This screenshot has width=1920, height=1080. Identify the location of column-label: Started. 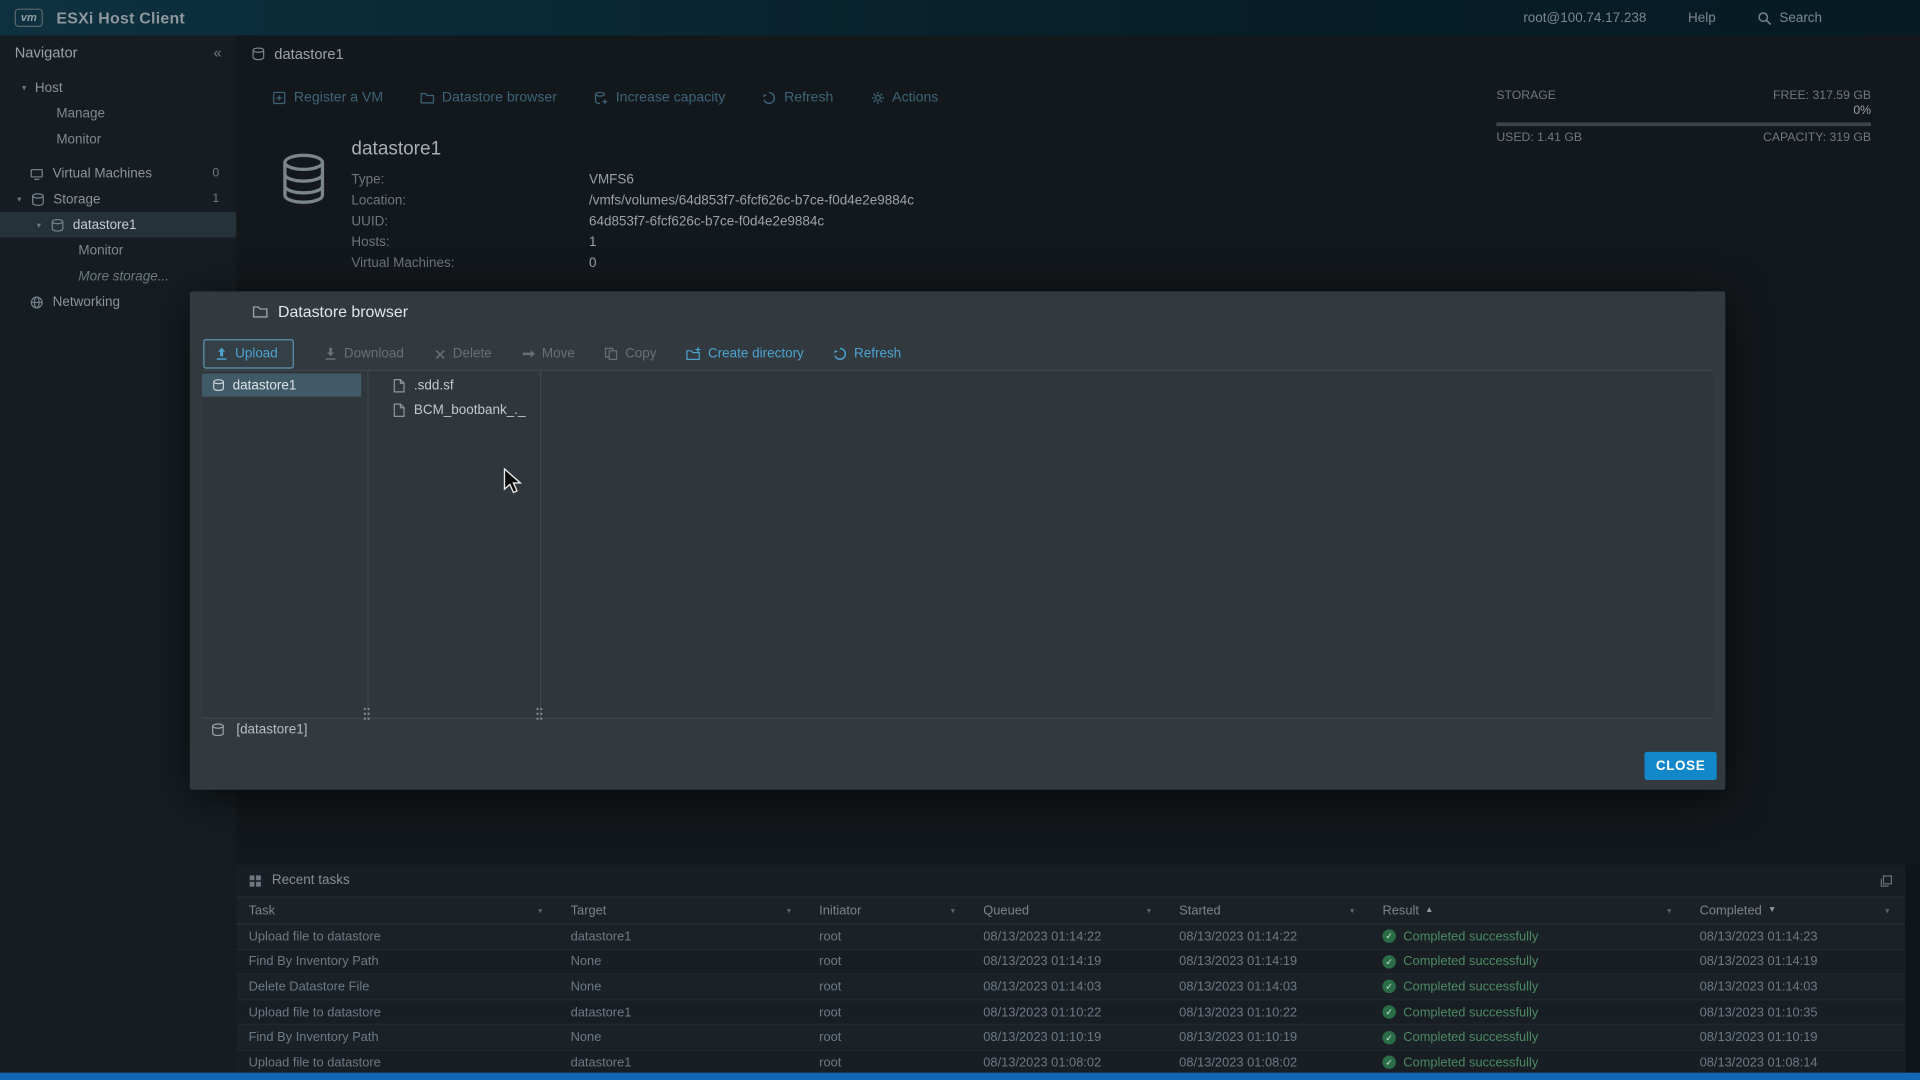
(1200, 910).